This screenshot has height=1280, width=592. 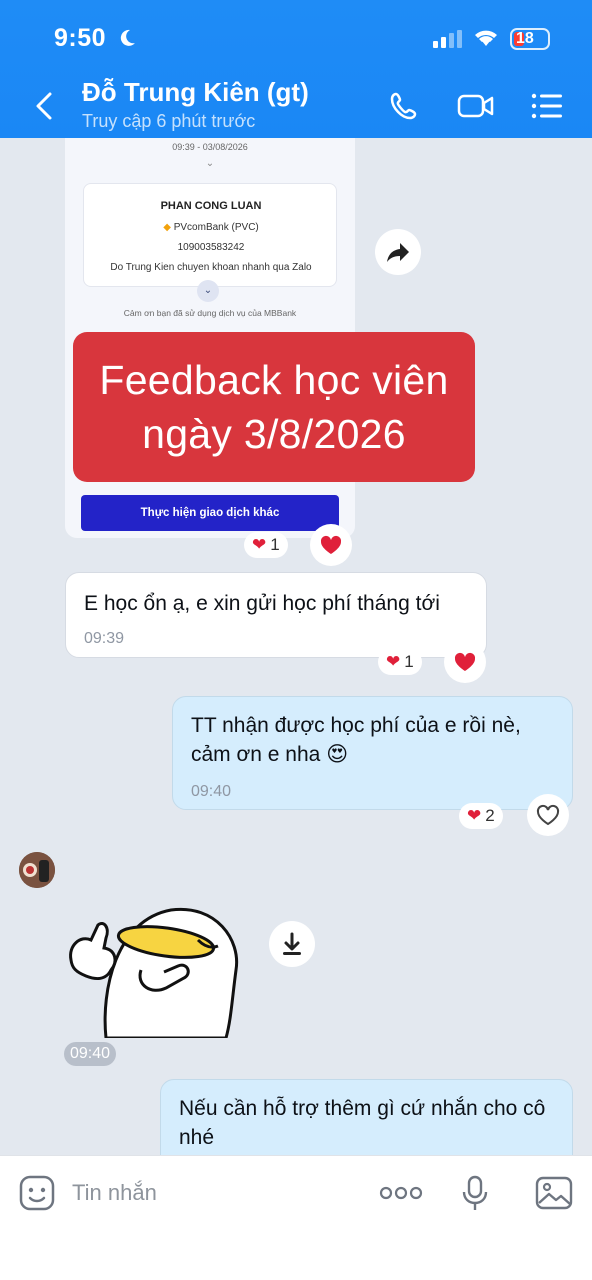 What do you see at coordinates (169, 121) in the screenshot?
I see `contact-status: Truy cập 6 phút trước` at bounding box center [169, 121].